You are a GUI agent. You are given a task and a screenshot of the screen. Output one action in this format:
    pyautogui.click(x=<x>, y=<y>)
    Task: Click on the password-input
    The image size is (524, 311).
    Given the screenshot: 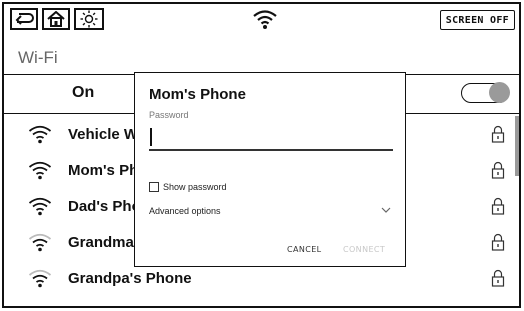 What is the action you would take?
    pyautogui.click(x=271, y=138)
    